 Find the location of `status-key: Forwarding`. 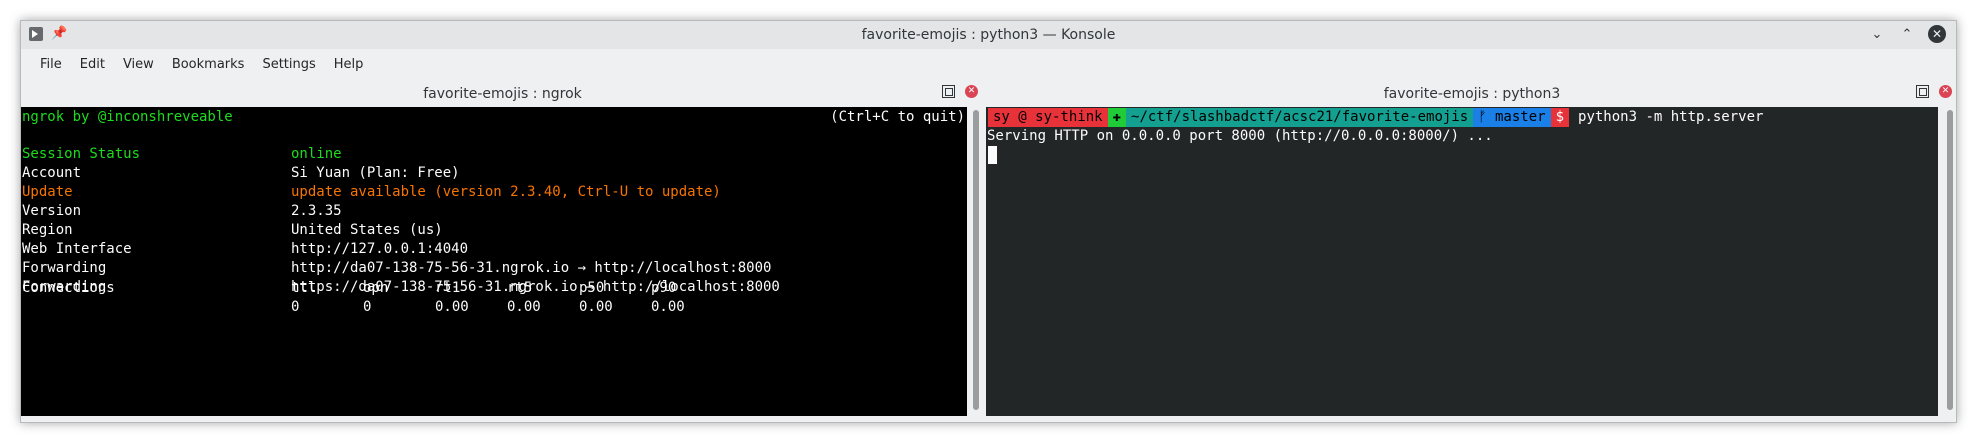

status-key: Forwarding is located at coordinates (64, 268).